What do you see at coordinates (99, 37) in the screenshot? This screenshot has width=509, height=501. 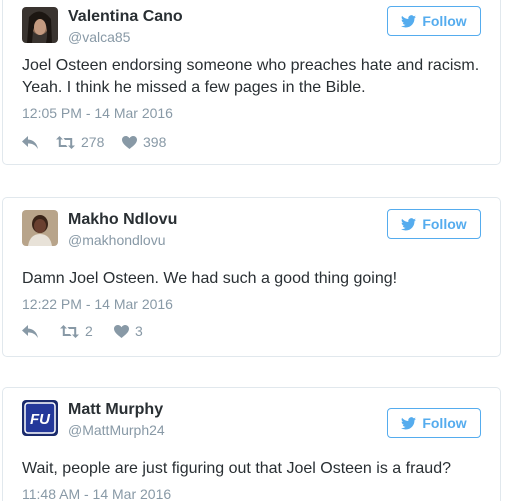 I see `author-handle: @valca85` at bounding box center [99, 37].